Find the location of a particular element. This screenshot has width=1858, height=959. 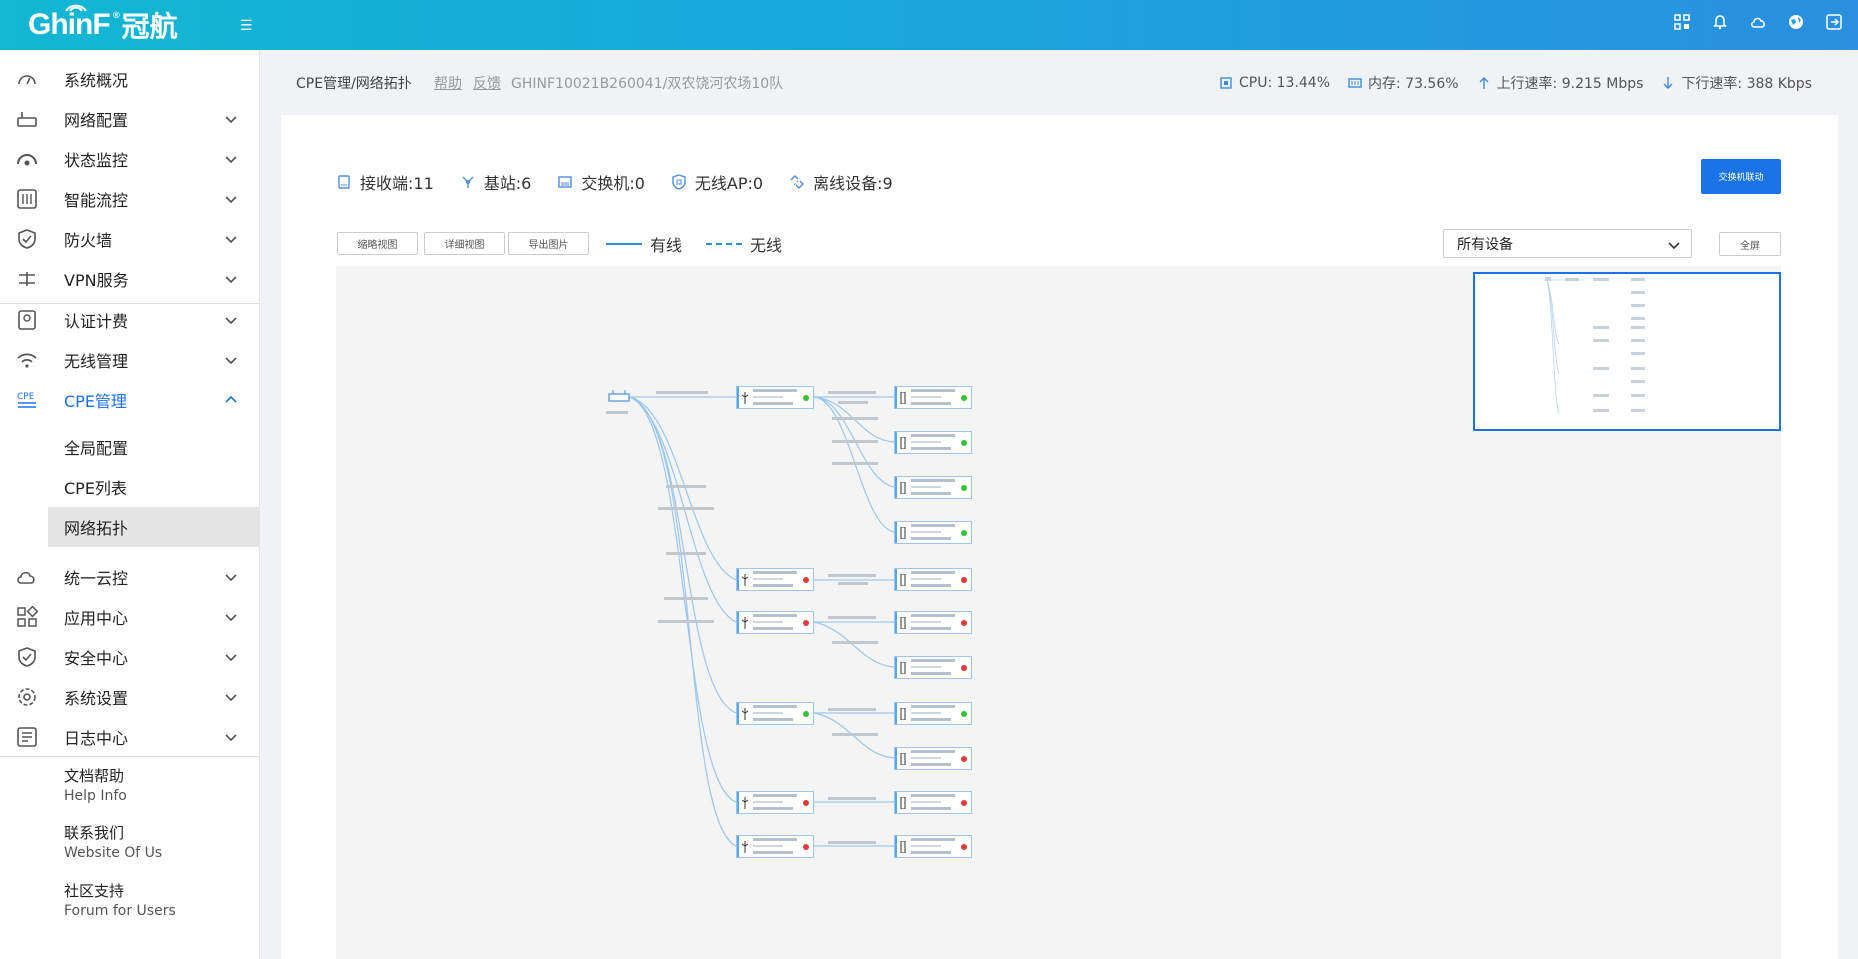

cloud-icon is located at coordinates (1758, 22).